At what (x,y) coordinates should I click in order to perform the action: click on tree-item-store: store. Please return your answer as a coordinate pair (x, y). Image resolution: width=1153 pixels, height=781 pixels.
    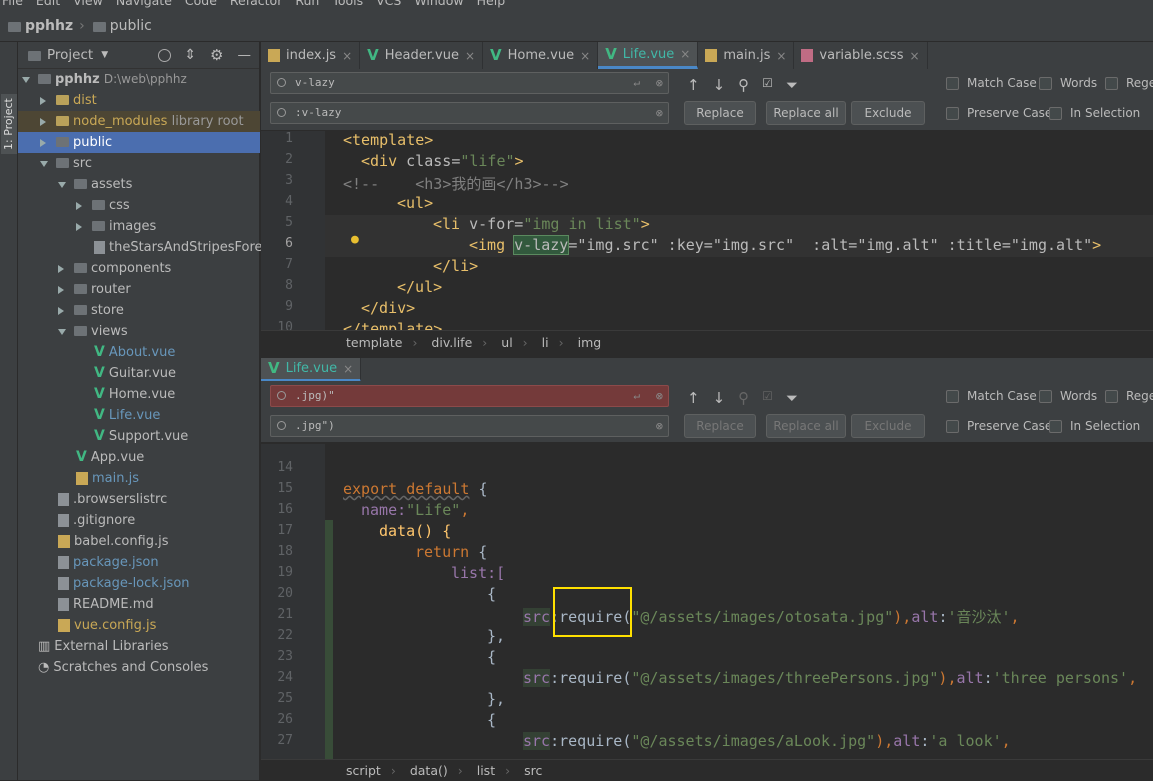
    Looking at the image, I should click on (139, 310).